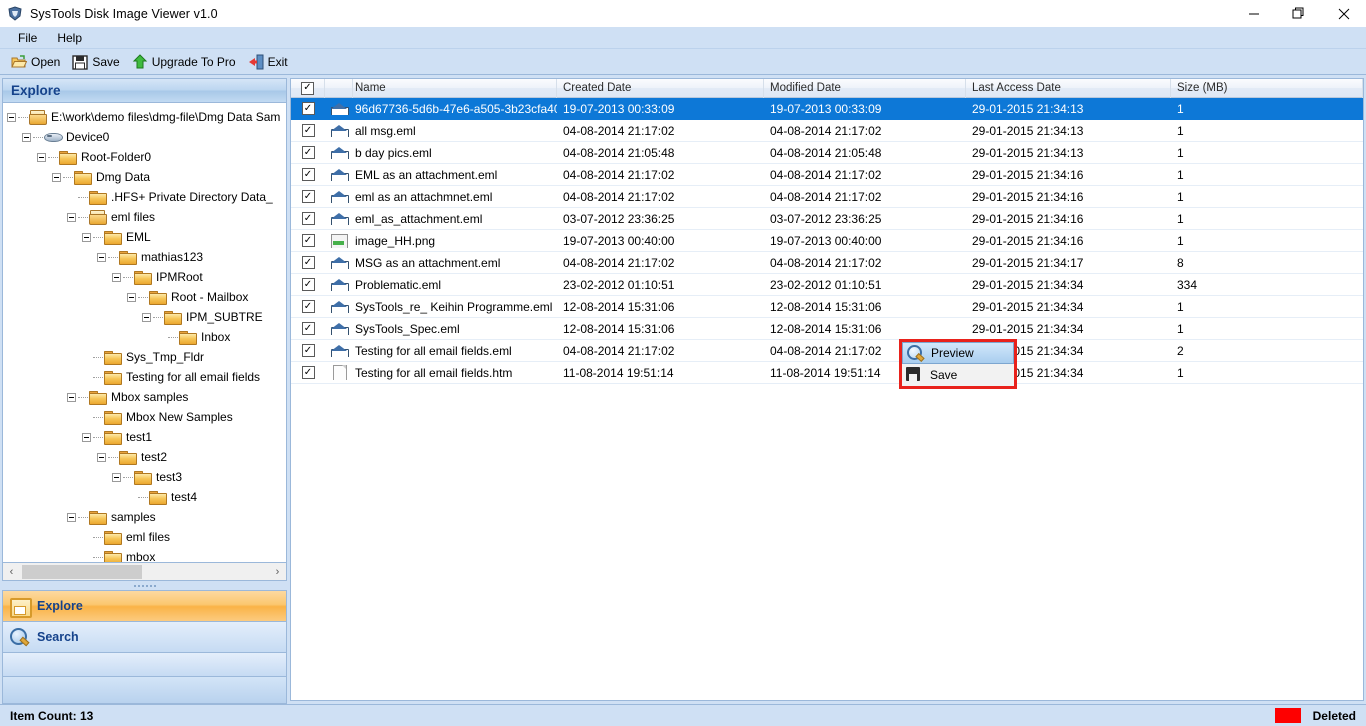 This screenshot has height=726, width=1366. What do you see at coordinates (146, 277) in the screenshot?
I see `tree-node: IPMRoot` at bounding box center [146, 277].